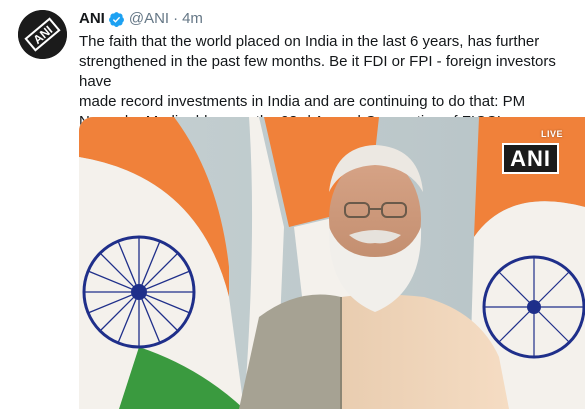 The image size is (585, 409). I want to click on timestamp: 4m, so click(192, 19).